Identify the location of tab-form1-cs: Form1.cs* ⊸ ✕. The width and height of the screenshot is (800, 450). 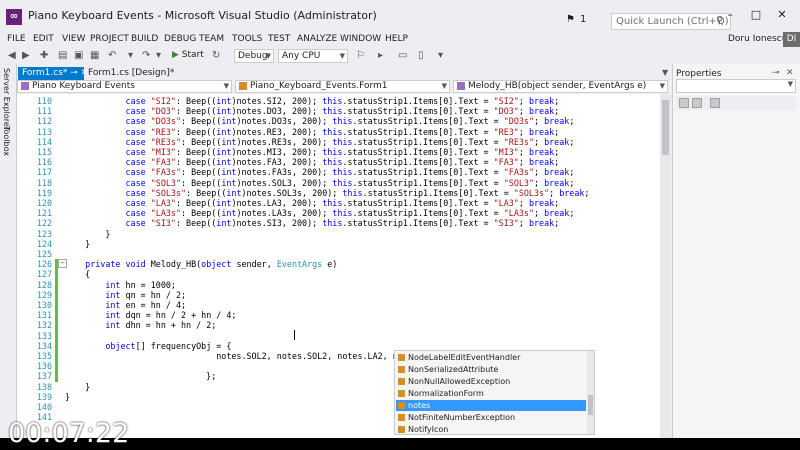
(53, 74).